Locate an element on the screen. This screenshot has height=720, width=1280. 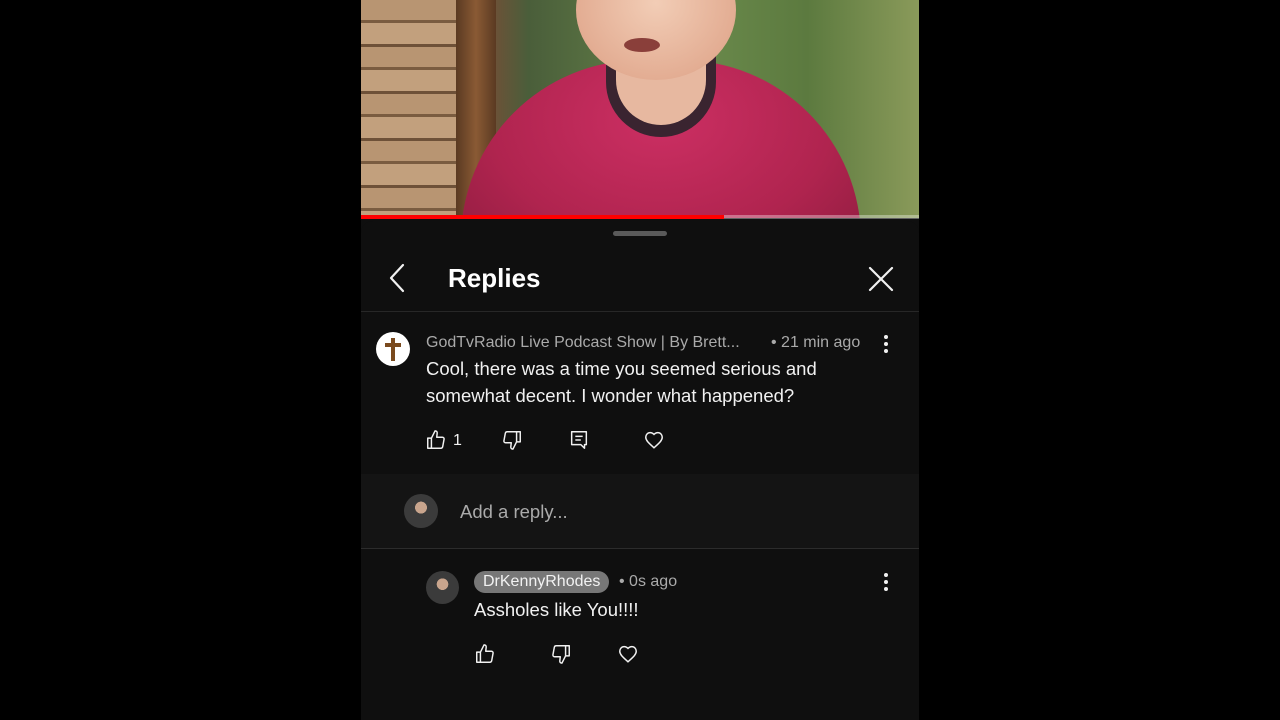
reply-input is located at coordinates (670, 512).